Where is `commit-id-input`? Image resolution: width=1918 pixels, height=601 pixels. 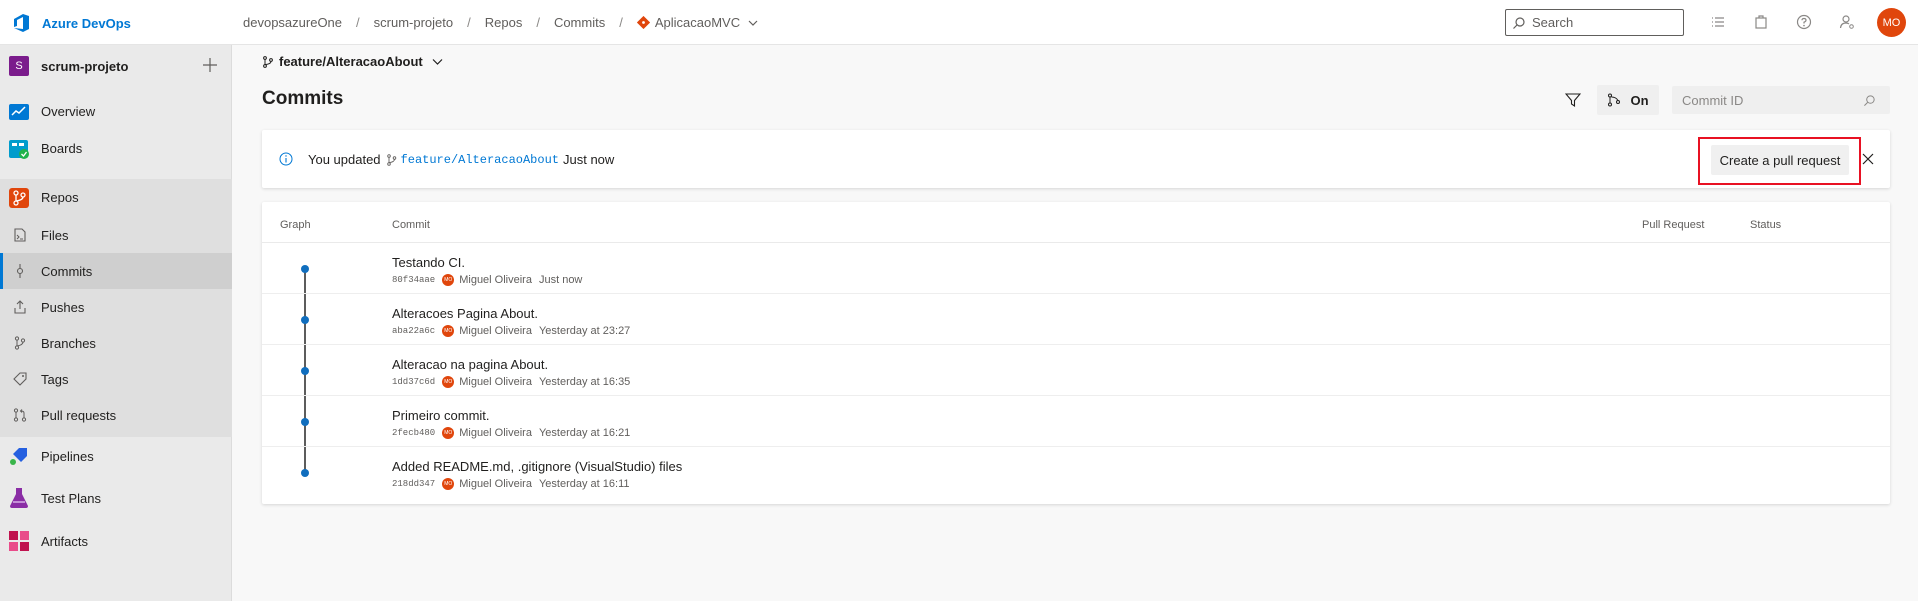
commit-id-input is located at coordinates (1769, 100).